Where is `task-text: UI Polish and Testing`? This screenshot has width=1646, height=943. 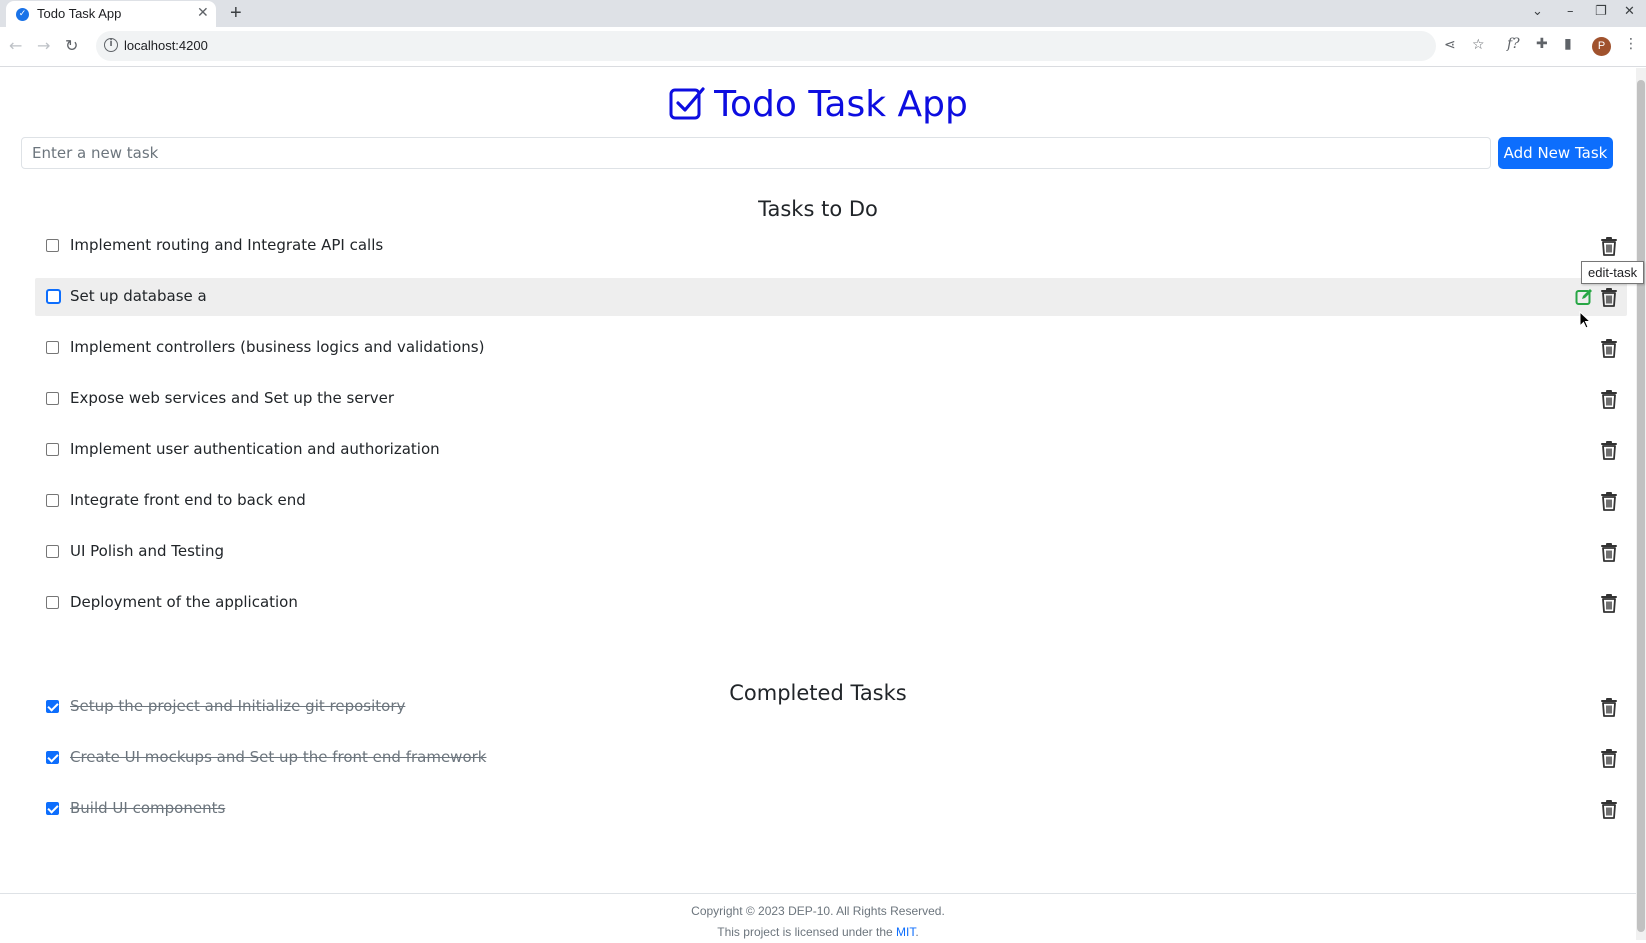
task-text: UI Polish and Testing is located at coordinates (147, 551).